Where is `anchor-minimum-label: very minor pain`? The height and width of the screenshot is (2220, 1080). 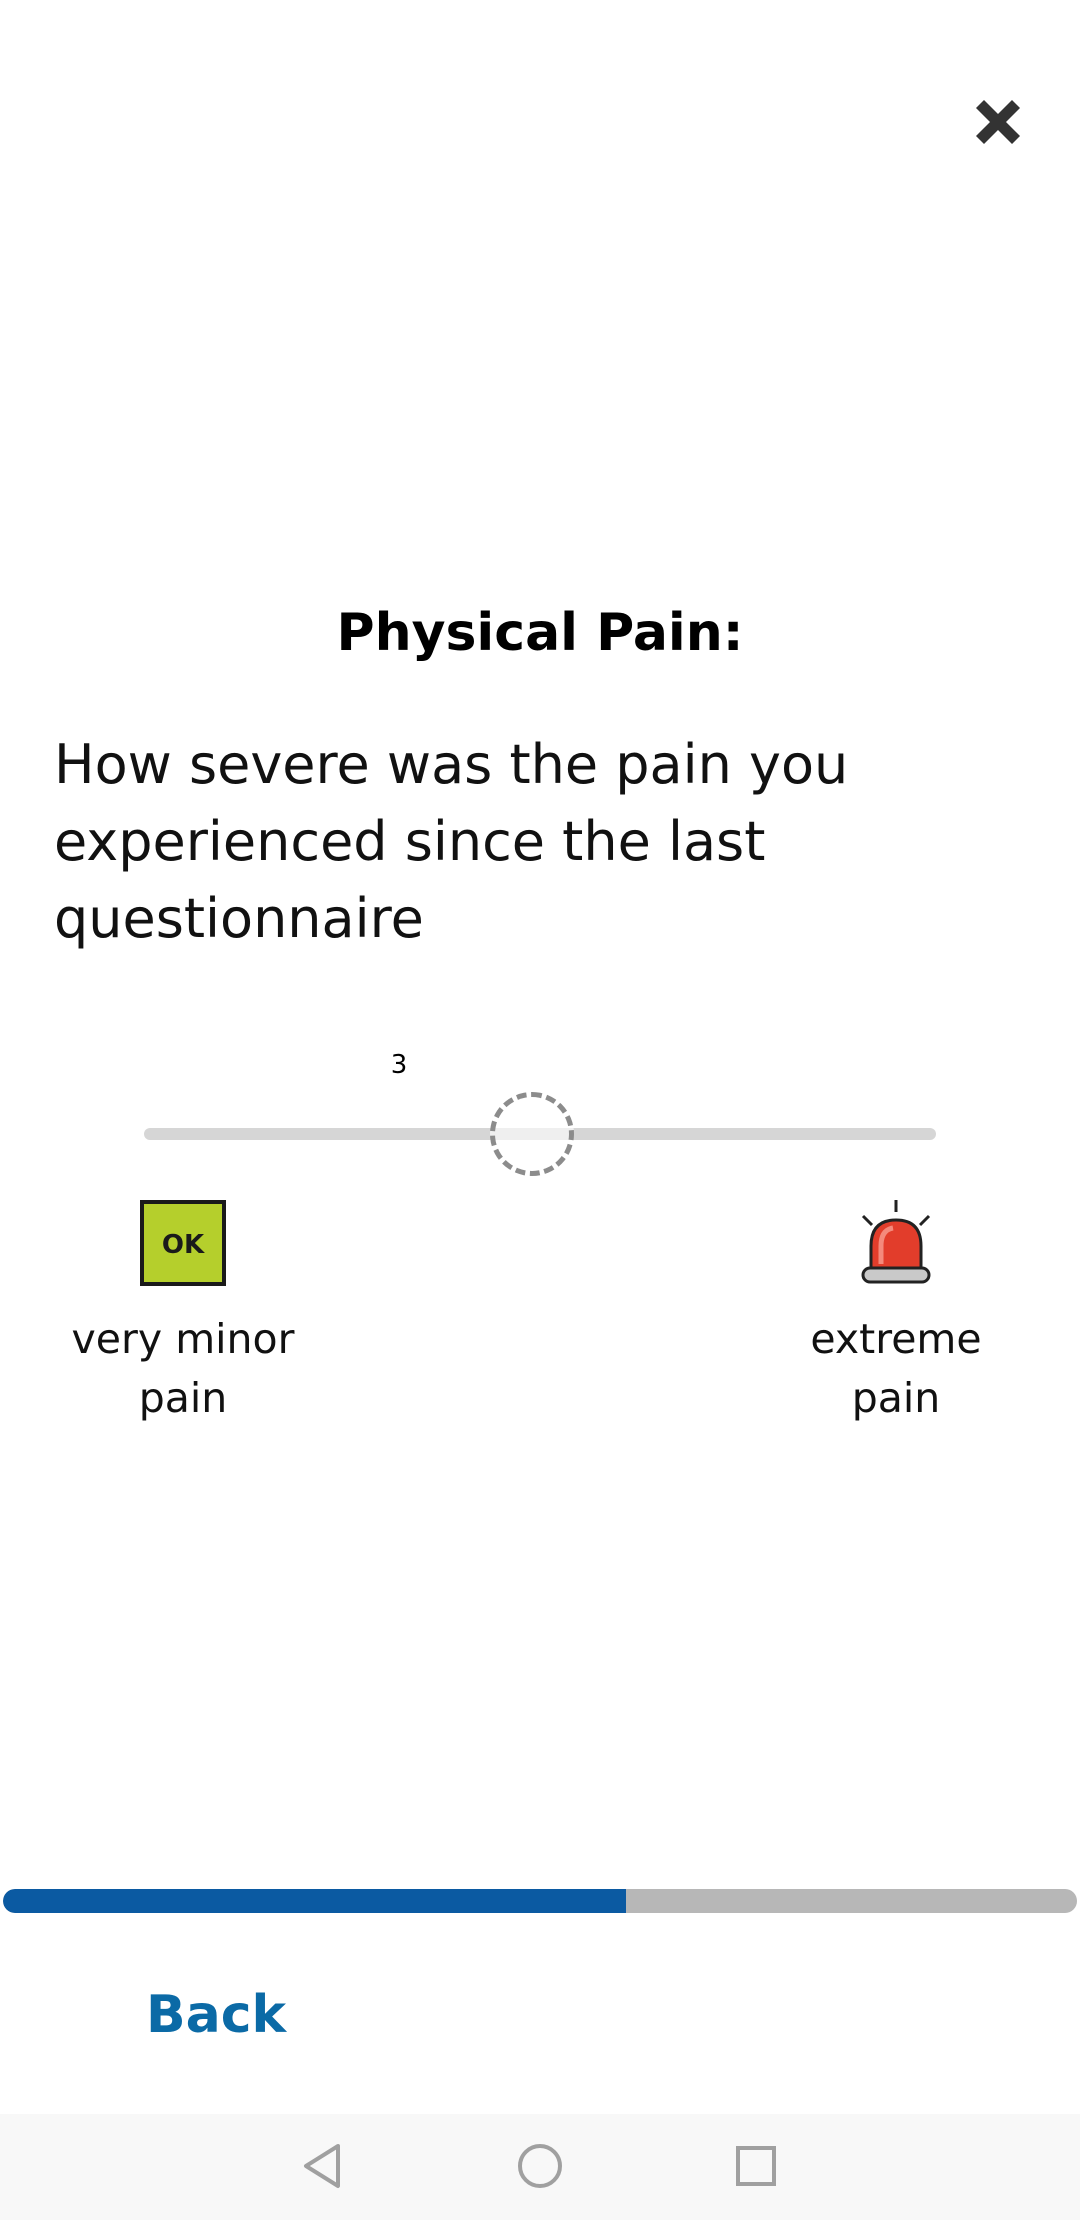
anchor-minimum-label: very minor pain is located at coordinates (183, 1369).